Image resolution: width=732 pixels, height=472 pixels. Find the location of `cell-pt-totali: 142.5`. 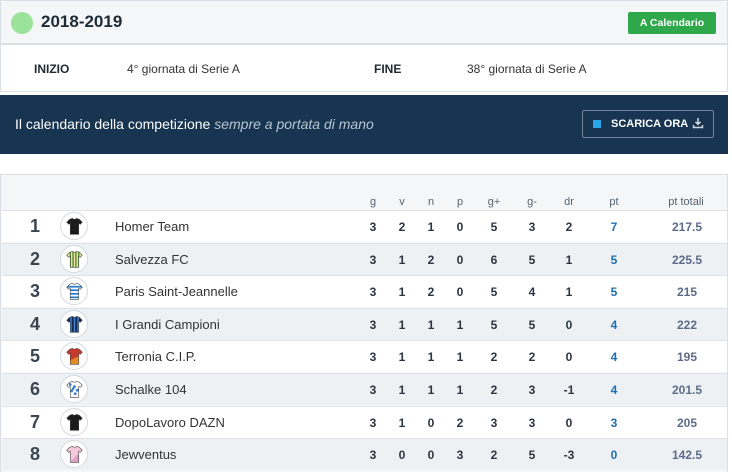

cell-pt-totali: 142.5 is located at coordinates (687, 455).